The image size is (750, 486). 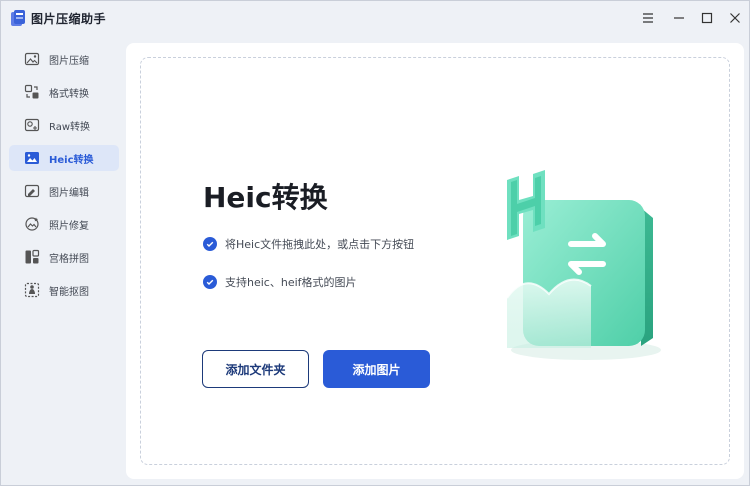 I want to click on sidebar-item-label: 智能抠图, so click(x=69, y=292).